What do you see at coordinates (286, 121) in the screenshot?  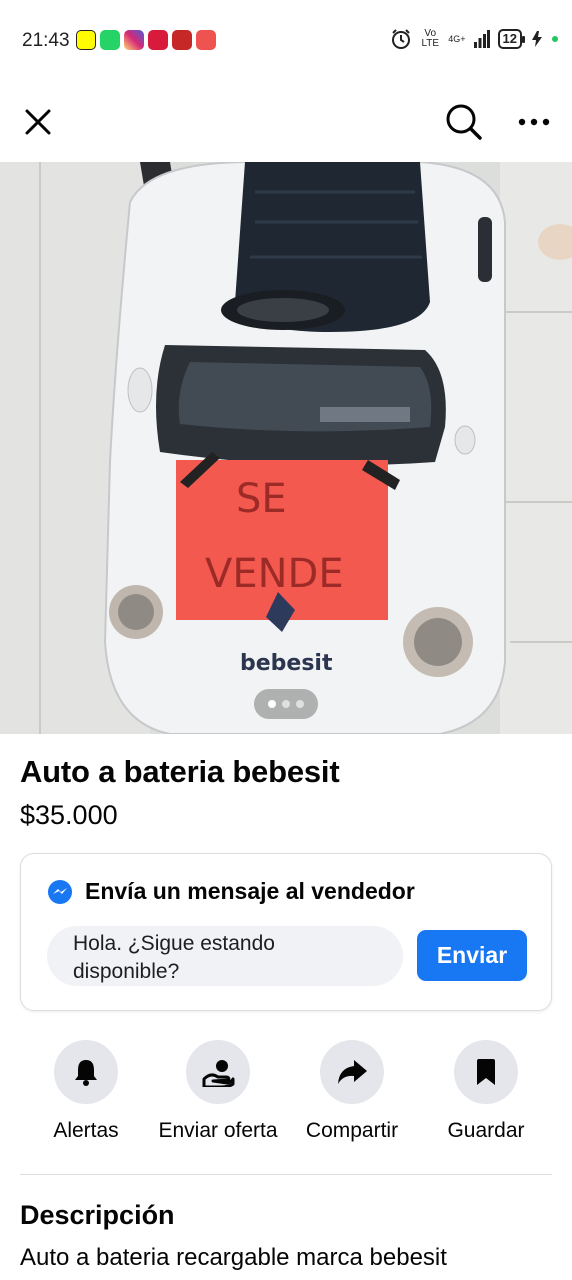 I see `top-app-bar` at bounding box center [286, 121].